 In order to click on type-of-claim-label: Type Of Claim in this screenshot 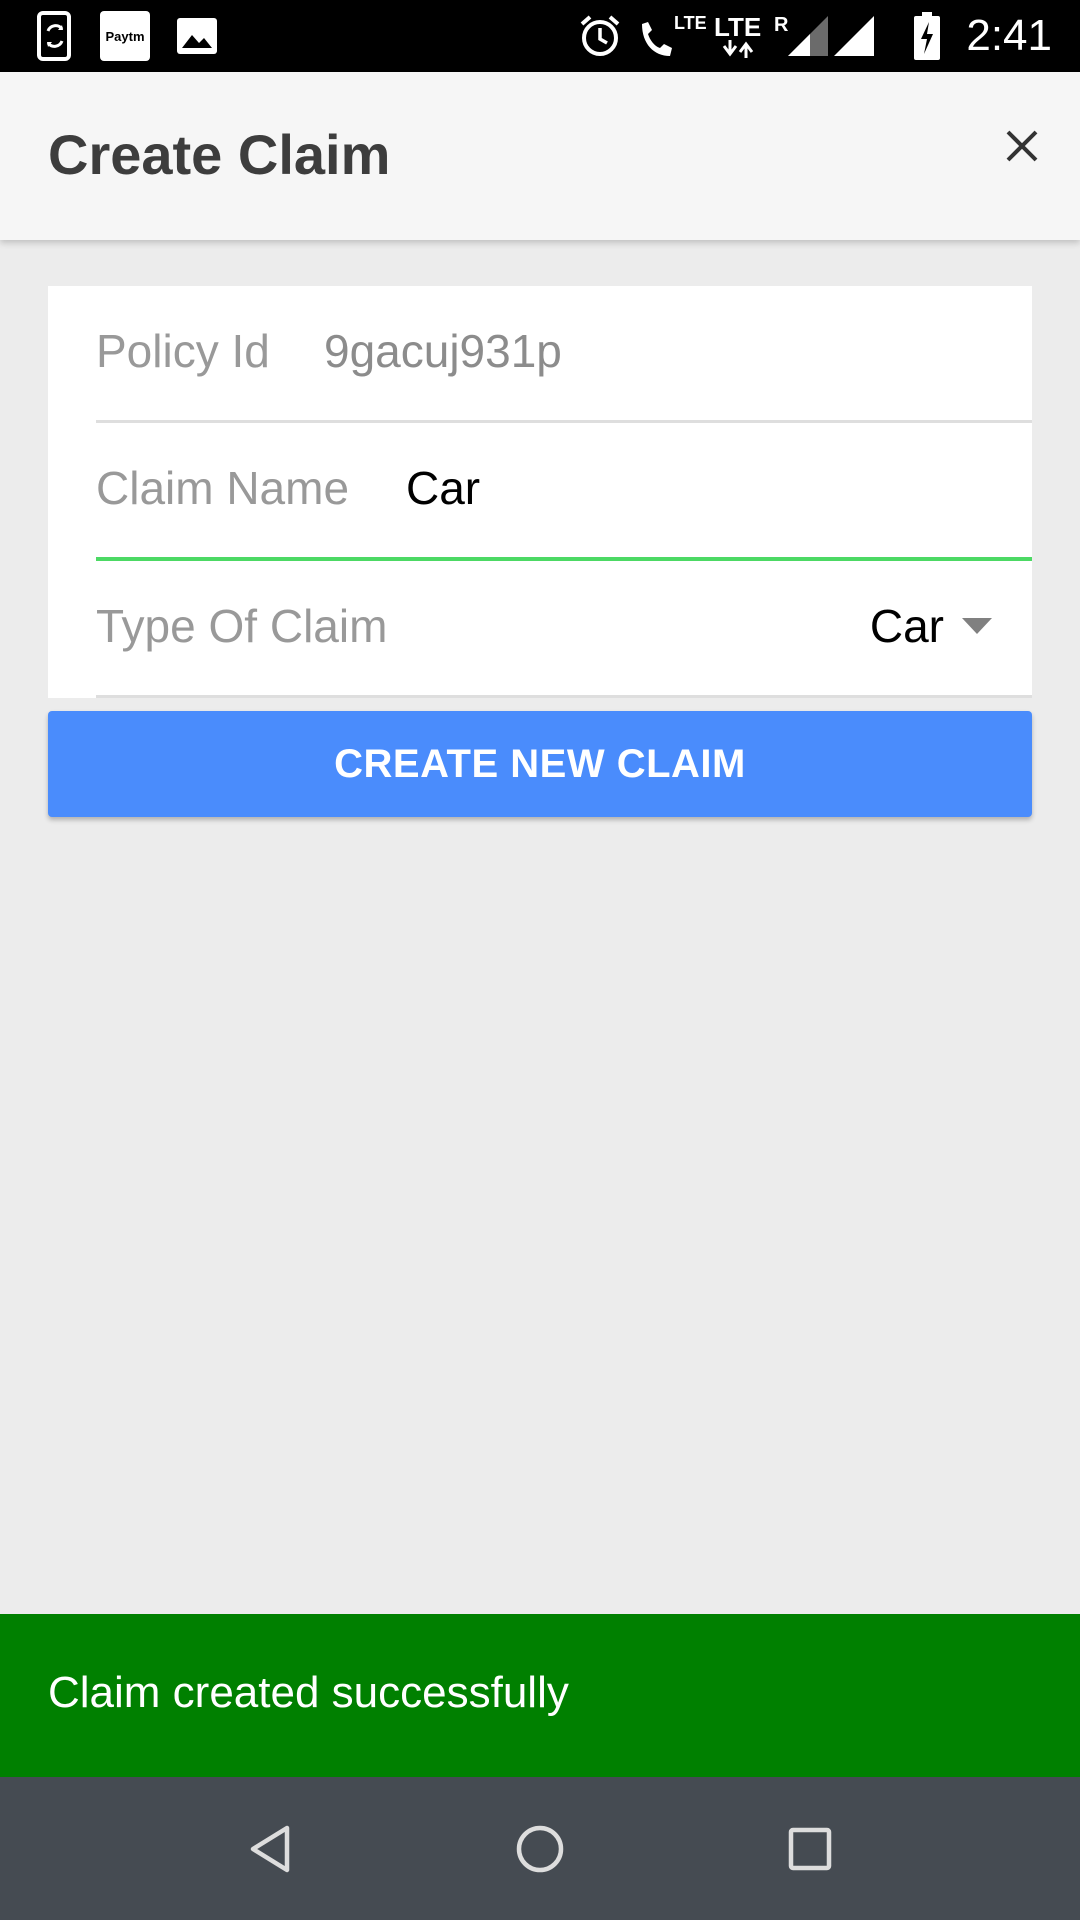, I will do `click(242, 626)`.